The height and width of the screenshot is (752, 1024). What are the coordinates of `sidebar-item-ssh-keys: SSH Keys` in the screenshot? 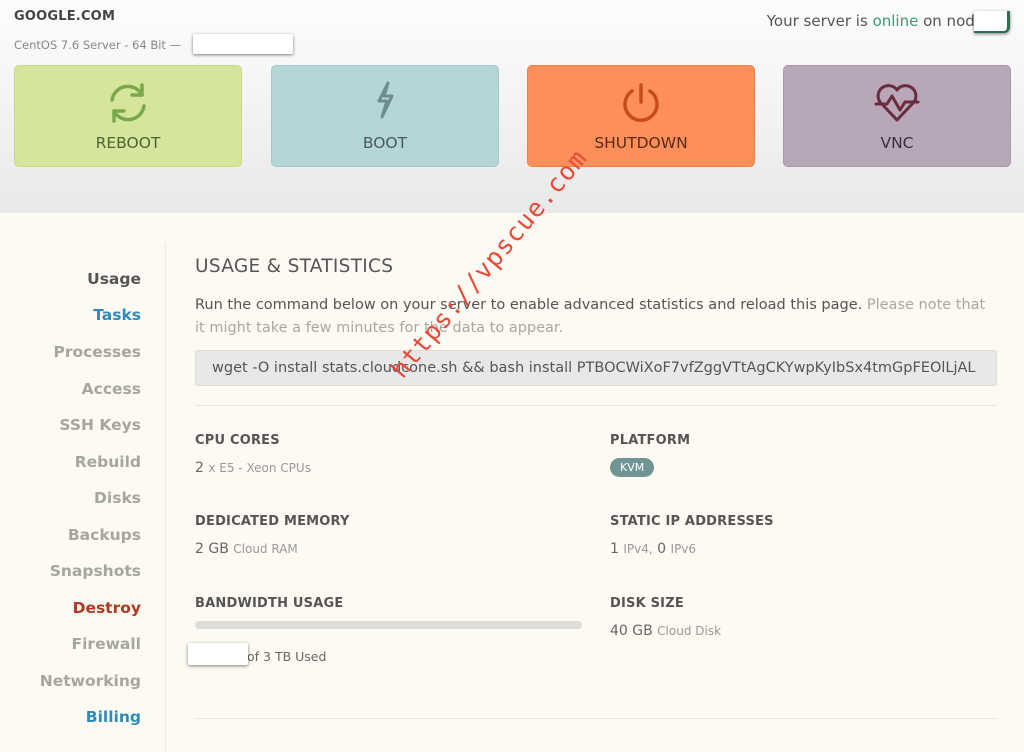 It's located at (100, 425).